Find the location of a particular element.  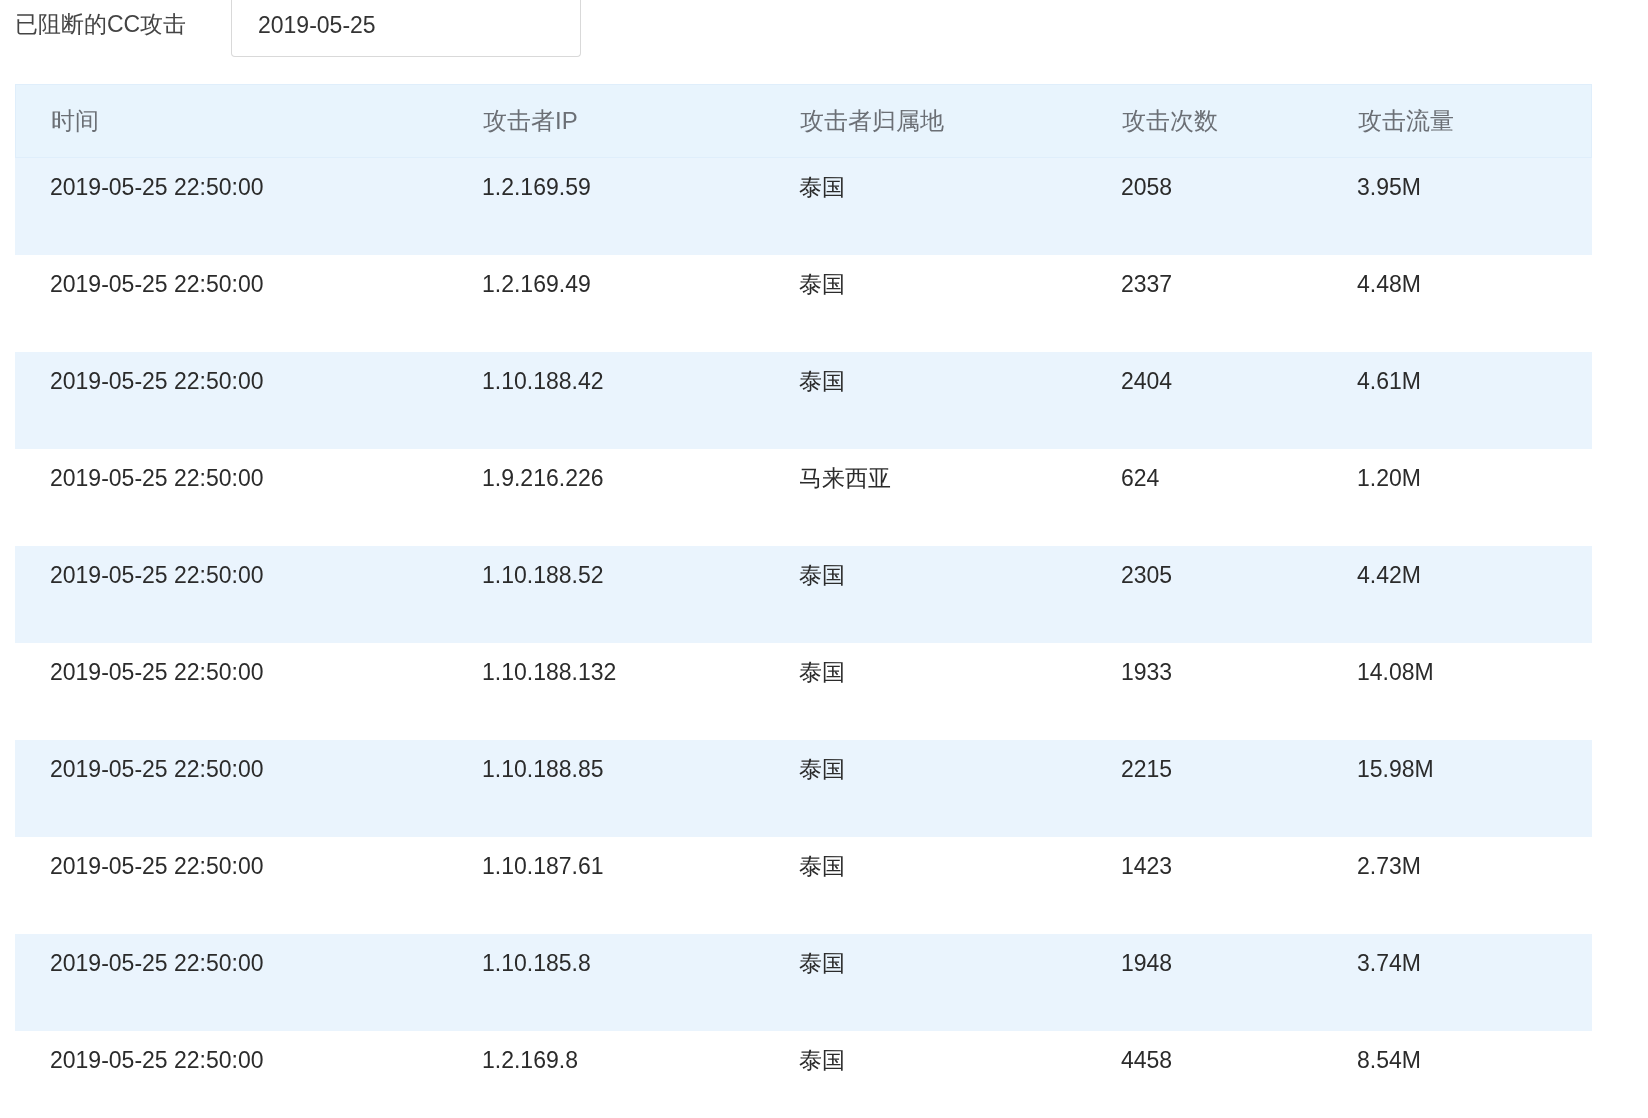

table-cell-text: 1.20M is located at coordinates (1389, 478).